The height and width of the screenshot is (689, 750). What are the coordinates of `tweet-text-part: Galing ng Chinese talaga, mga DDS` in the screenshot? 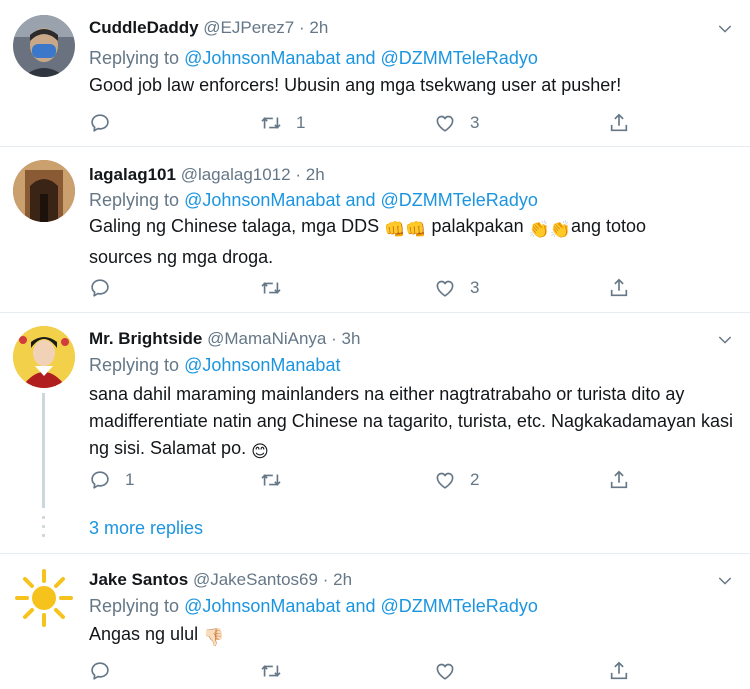 It's located at (237, 226).